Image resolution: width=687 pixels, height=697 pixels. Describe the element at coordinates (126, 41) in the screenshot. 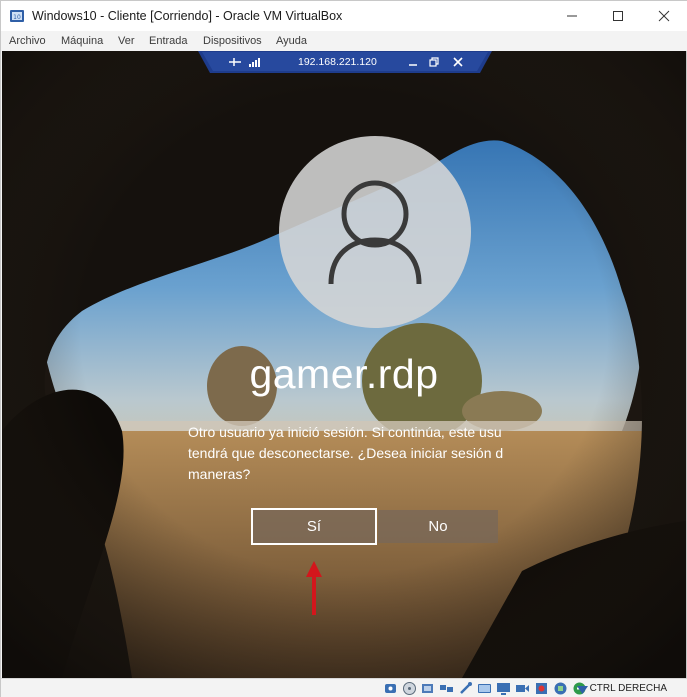

I see `menu-ver: Ver` at that location.